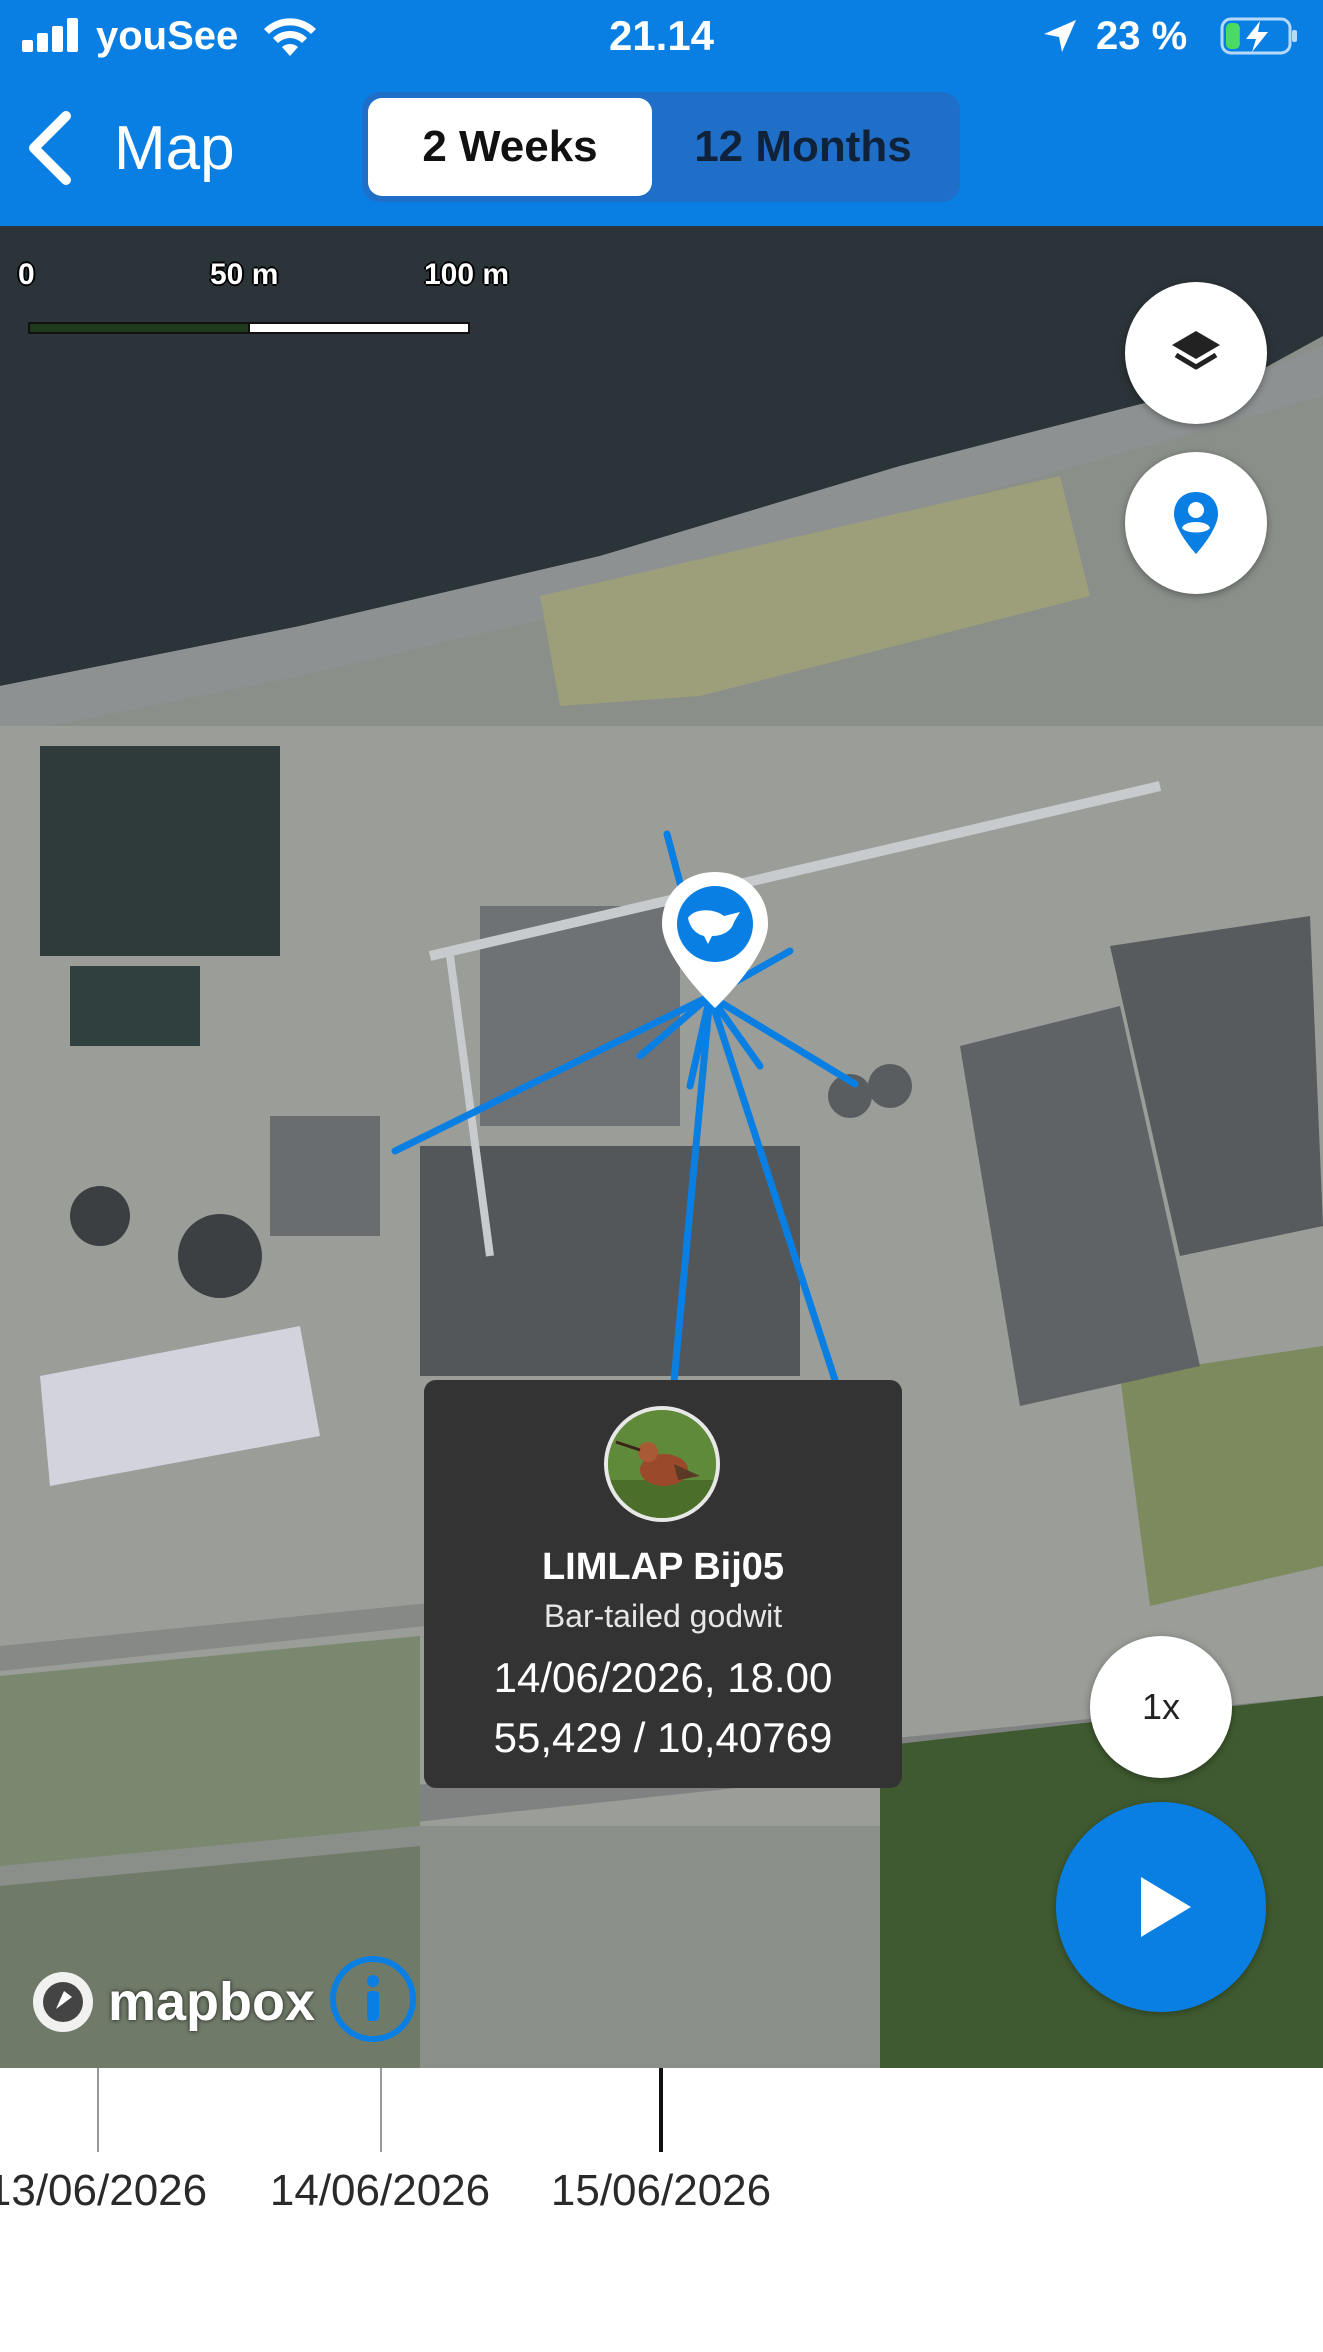  Describe the element at coordinates (380, 2190) in the screenshot. I see `timeline-date-label: 14/06/2026` at that location.